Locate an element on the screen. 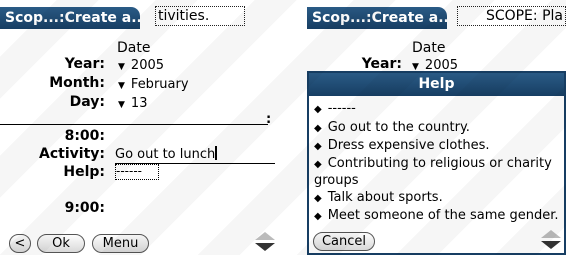 This screenshot has width=566, height=255. day-select: ▼ 13 is located at coordinates (132, 103).